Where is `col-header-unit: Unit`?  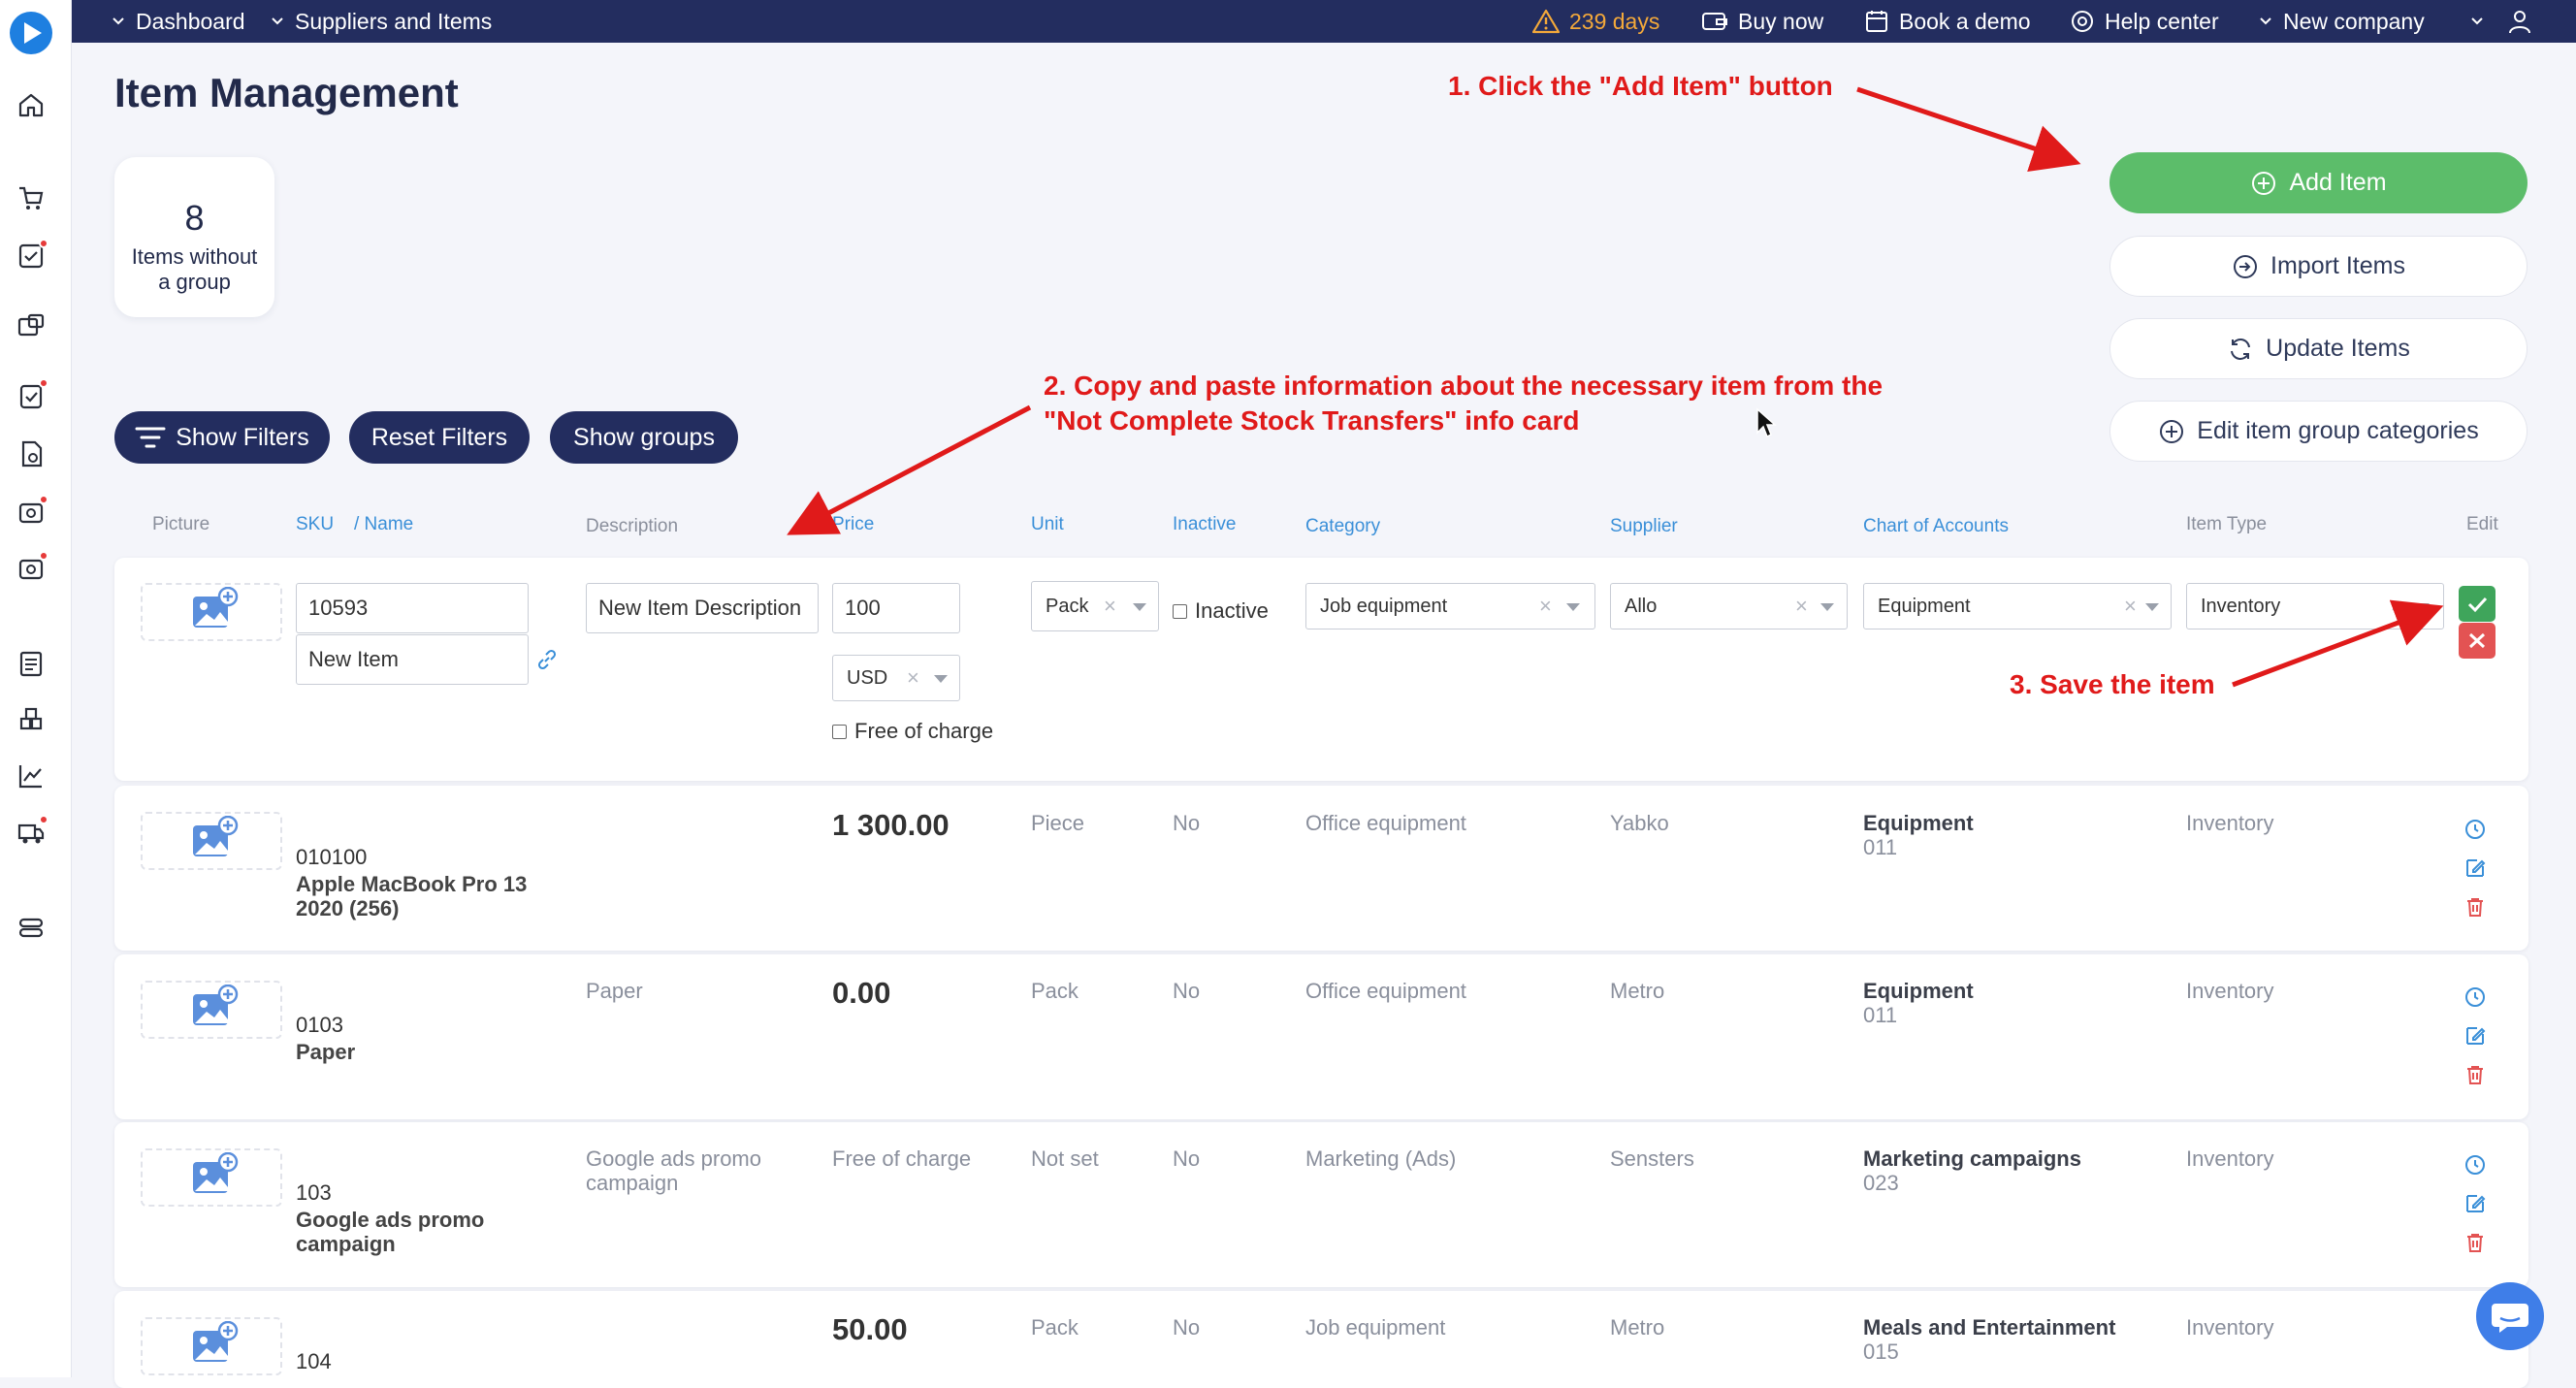
col-header-unit: Unit is located at coordinates (1047, 524).